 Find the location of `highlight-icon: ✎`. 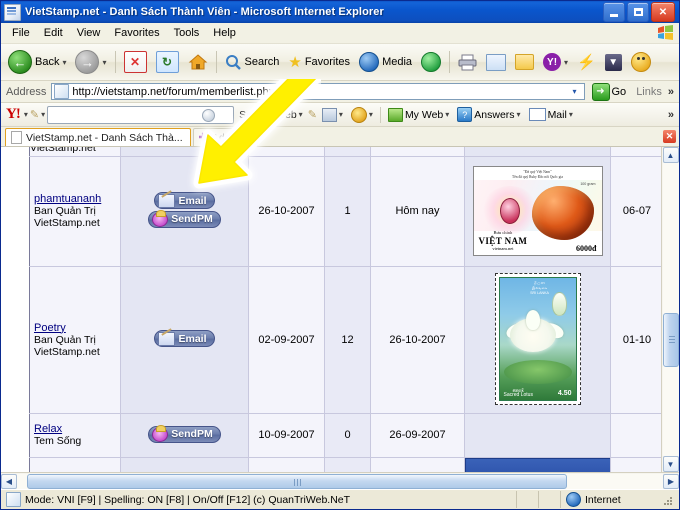

highlight-icon: ✎ is located at coordinates (312, 114).